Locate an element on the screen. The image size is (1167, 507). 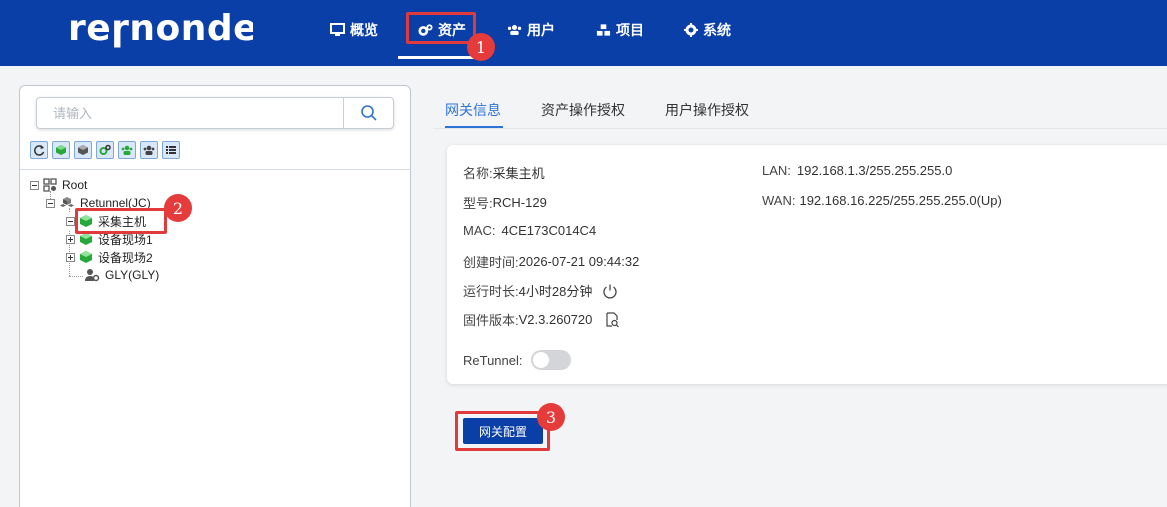
info-name: 名称: 采集主机 is located at coordinates (504, 172).